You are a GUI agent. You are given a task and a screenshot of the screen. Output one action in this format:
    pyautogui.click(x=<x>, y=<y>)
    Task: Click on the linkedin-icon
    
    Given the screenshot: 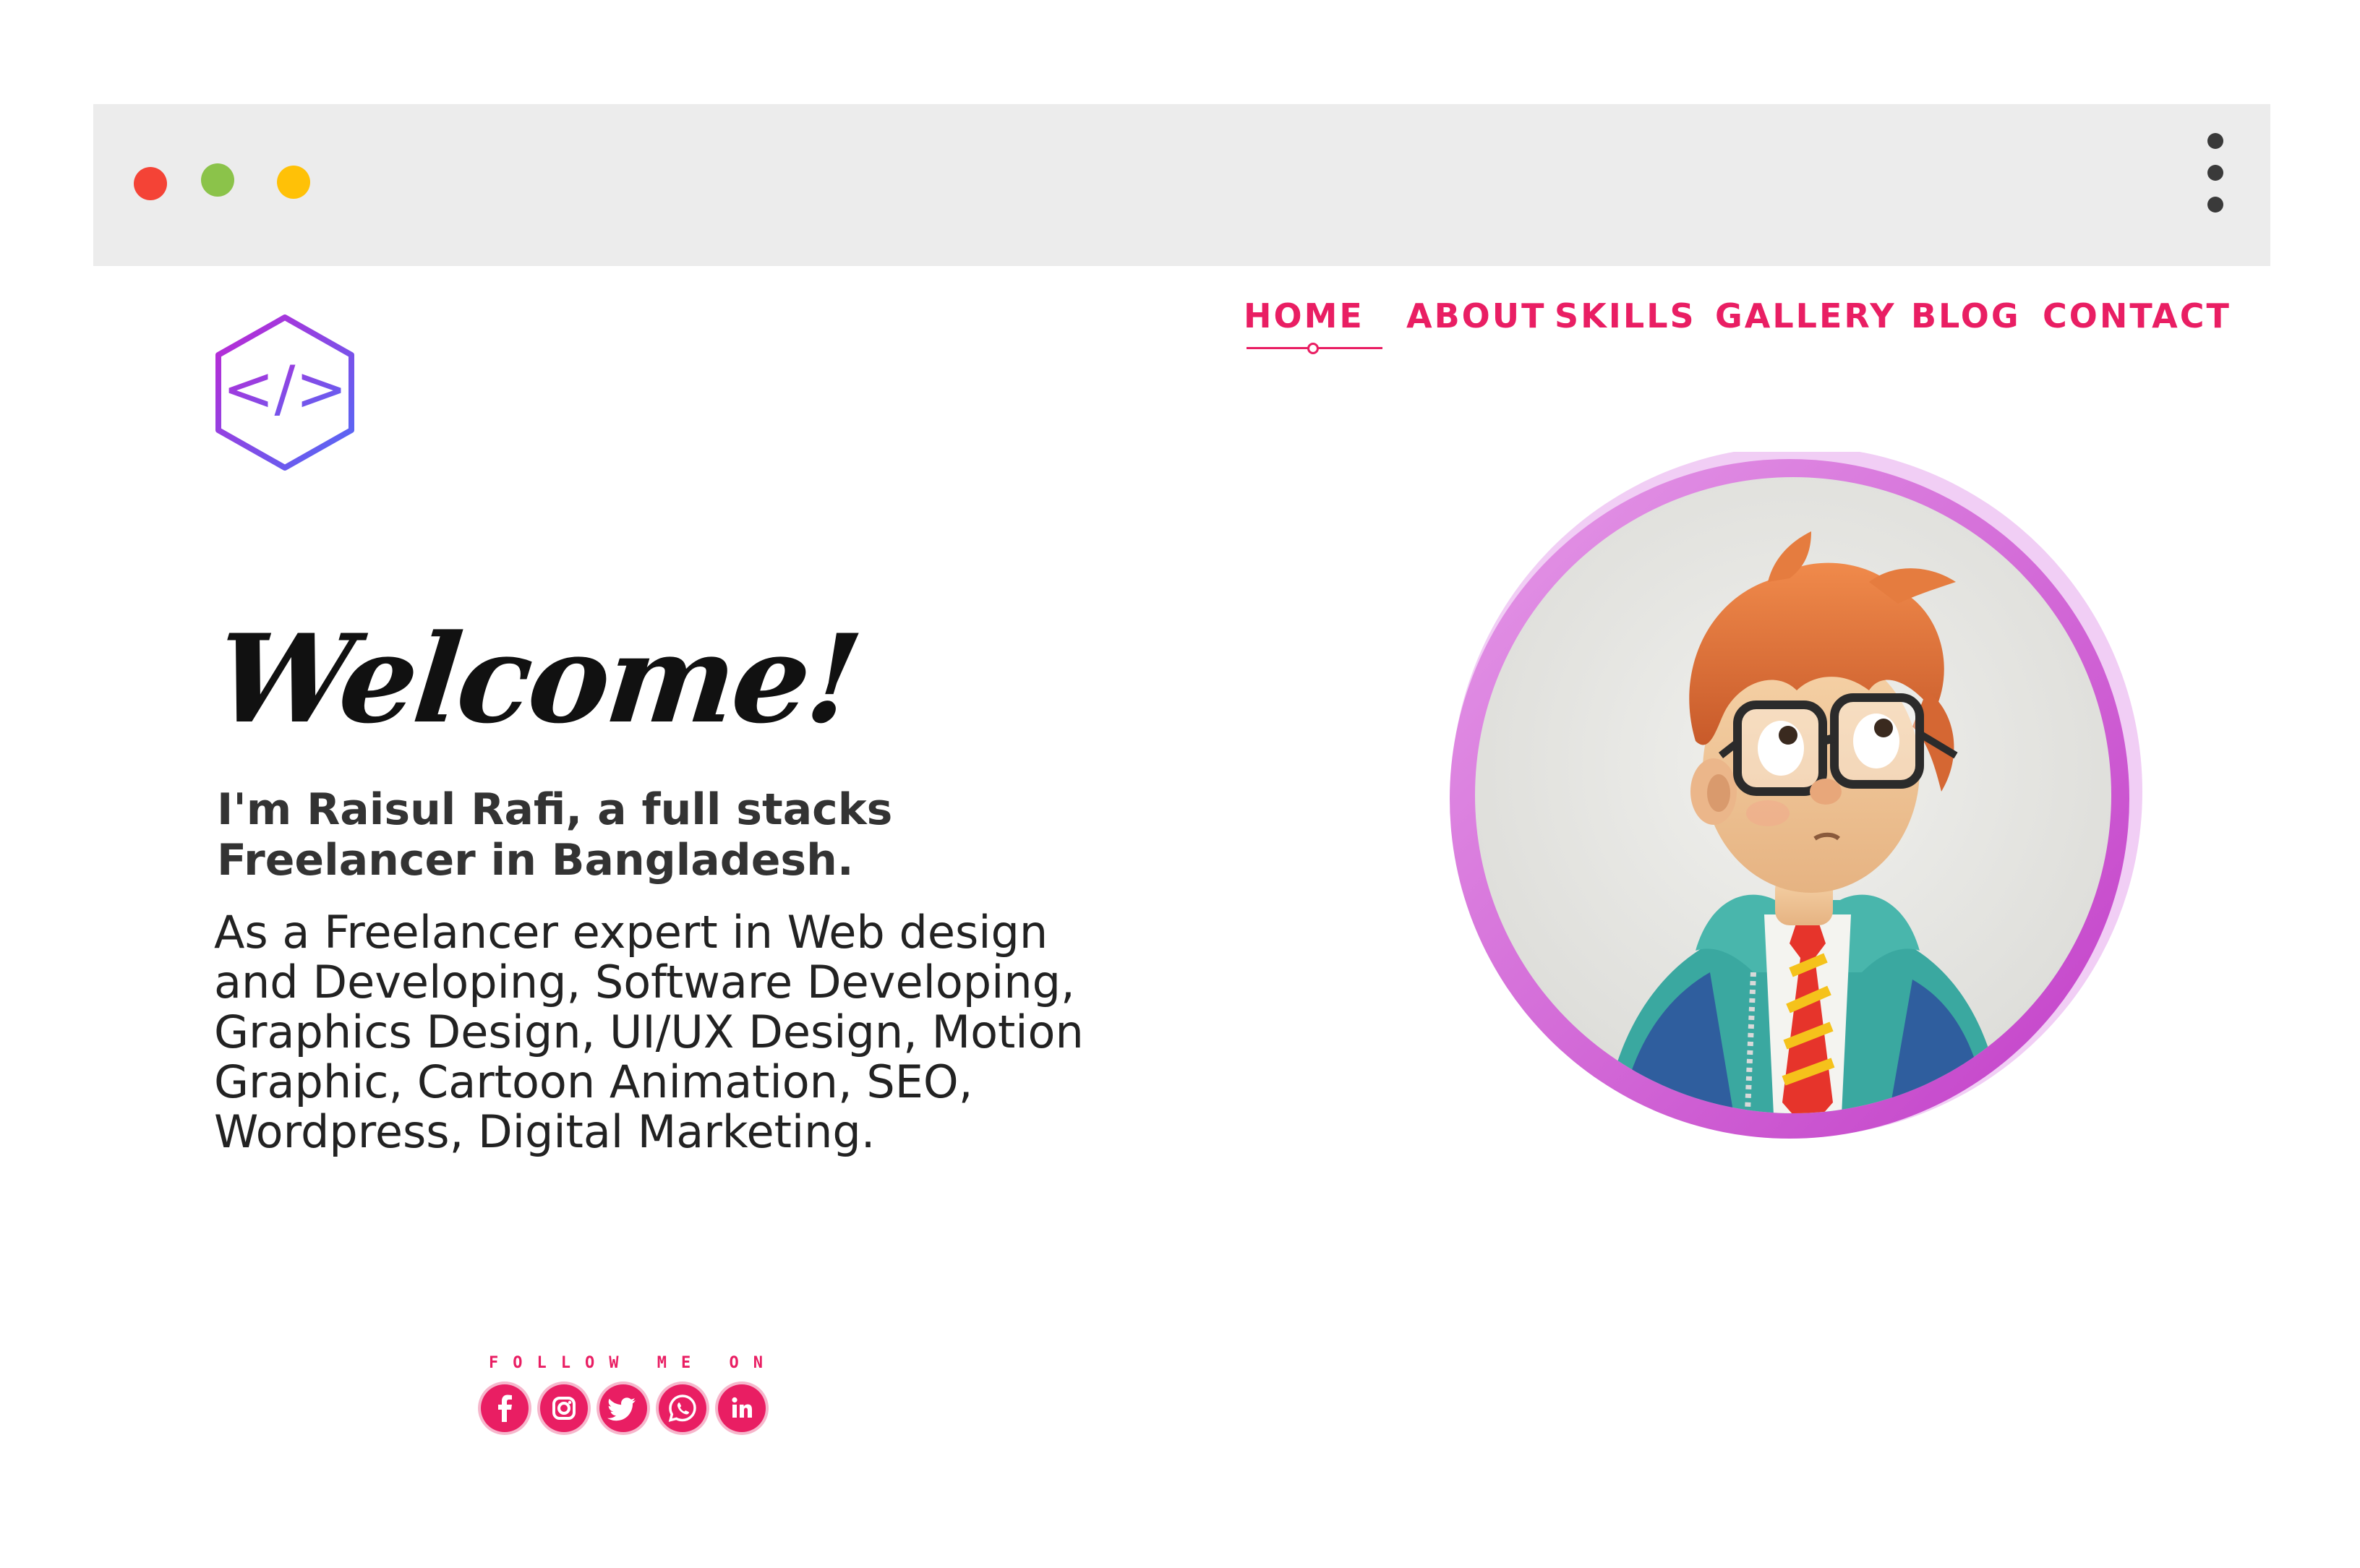 What is the action you would take?
    pyautogui.click(x=742, y=1408)
    